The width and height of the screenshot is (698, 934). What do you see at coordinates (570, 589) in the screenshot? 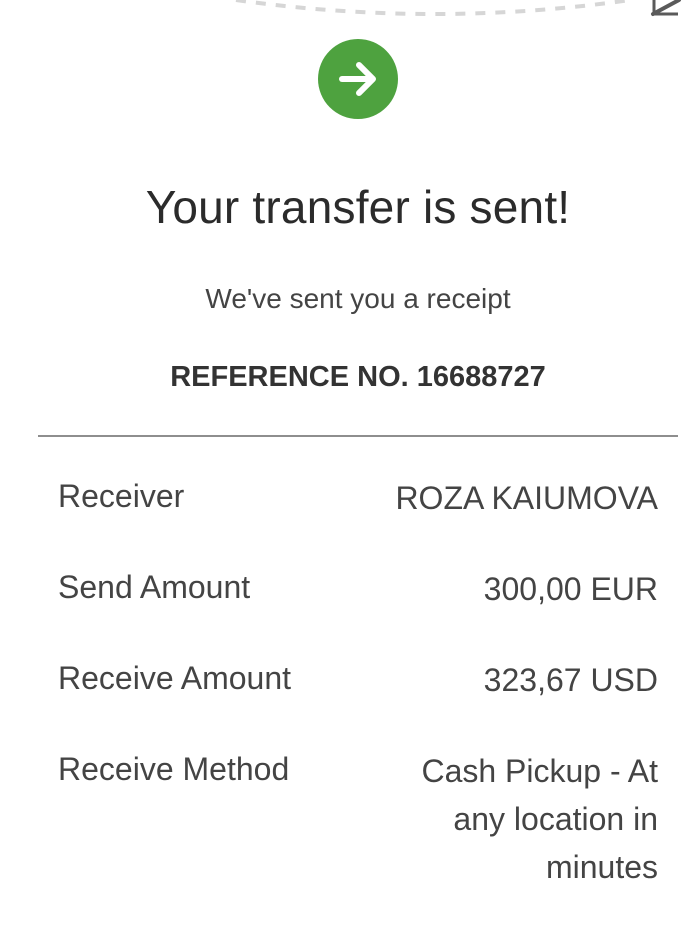
I see `send-amount-value: 300,00 EUR` at bounding box center [570, 589].